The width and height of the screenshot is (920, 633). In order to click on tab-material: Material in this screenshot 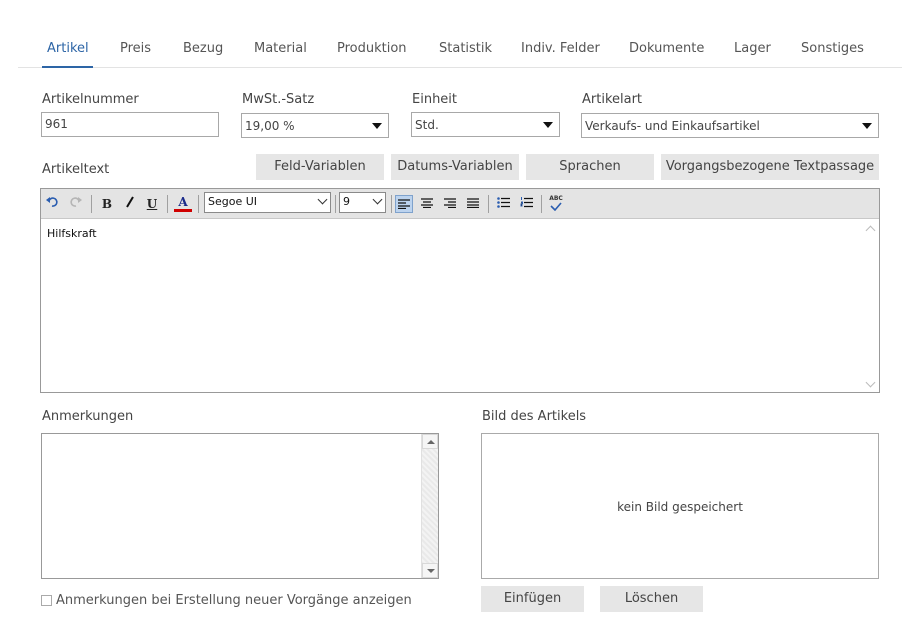, I will do `click(280, 48)`.